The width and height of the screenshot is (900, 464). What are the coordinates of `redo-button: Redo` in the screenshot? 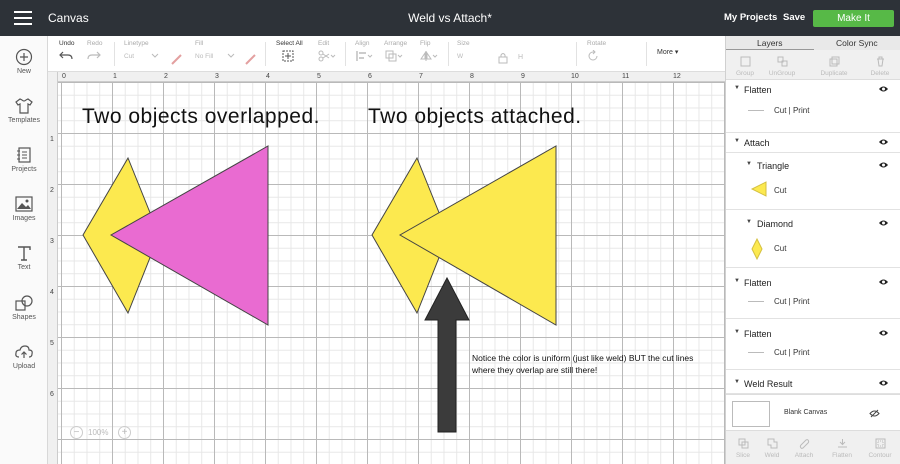 It's located at (95, 51).